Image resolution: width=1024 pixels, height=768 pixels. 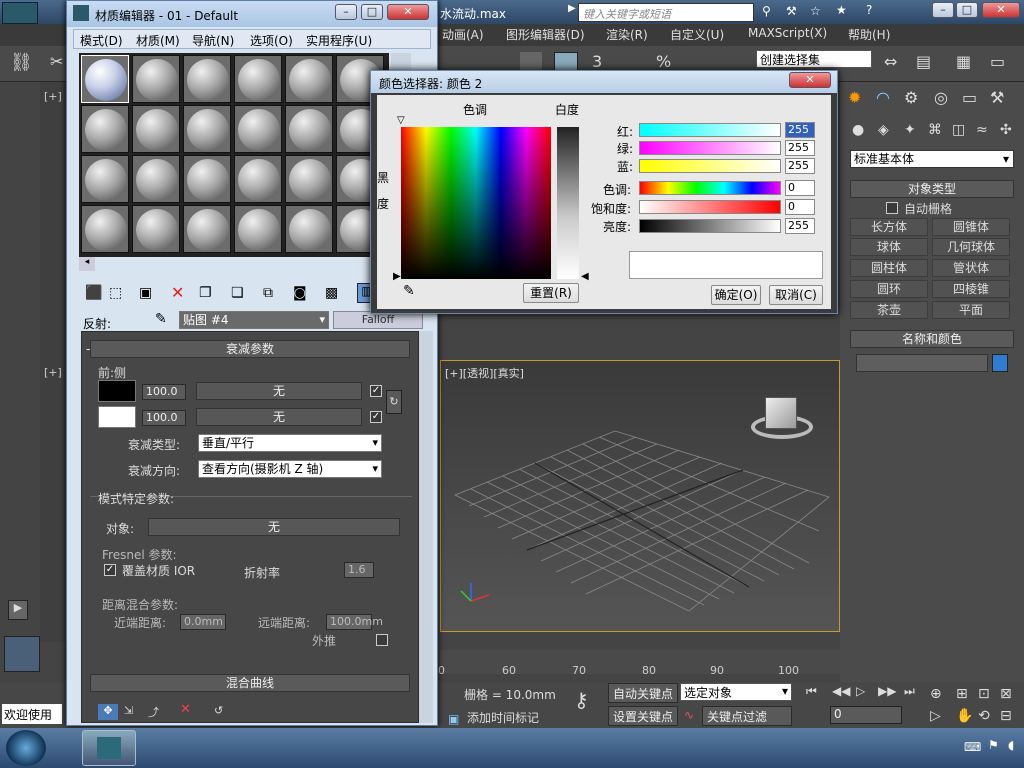 I want to click on reset-curve-icon: ↺, so click(x=218, y=710).